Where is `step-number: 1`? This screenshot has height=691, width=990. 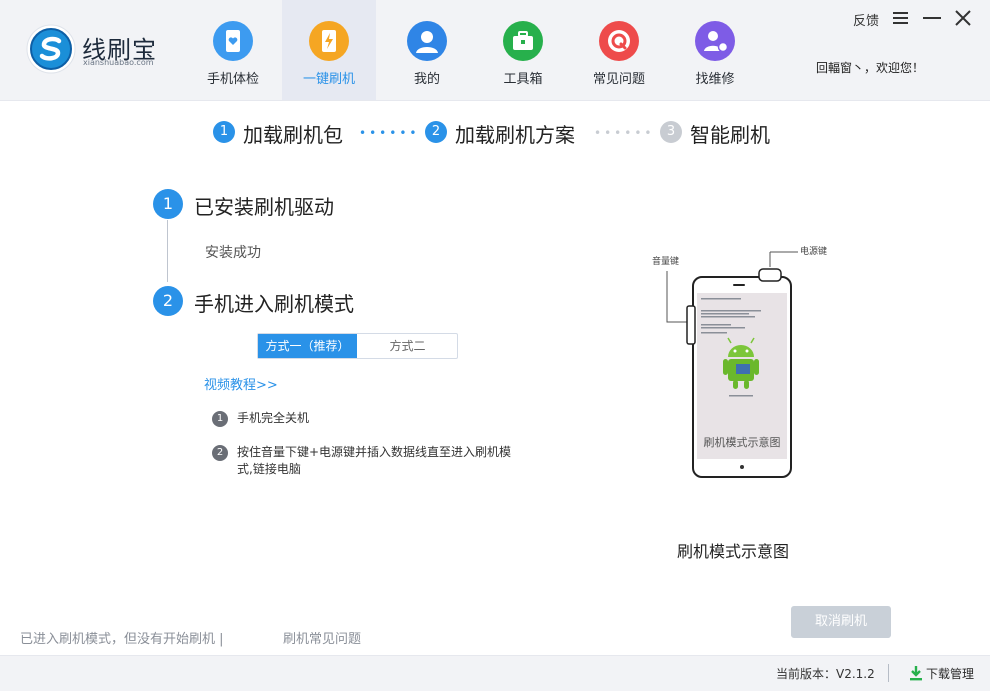 step-number: 1 is located at coordinates (224, 132).